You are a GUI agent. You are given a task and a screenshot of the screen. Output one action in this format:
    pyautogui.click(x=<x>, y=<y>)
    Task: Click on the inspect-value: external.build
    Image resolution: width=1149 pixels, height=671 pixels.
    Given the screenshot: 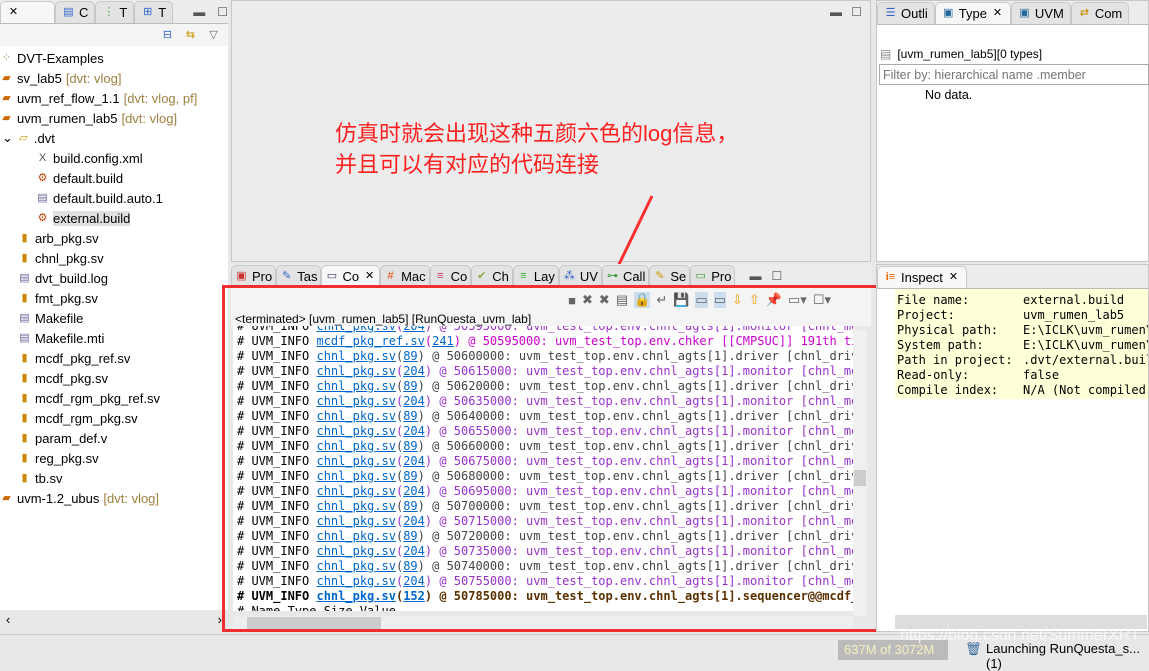 What is the action you would take?
    pyautogui.click(x=1074, y=300)
    